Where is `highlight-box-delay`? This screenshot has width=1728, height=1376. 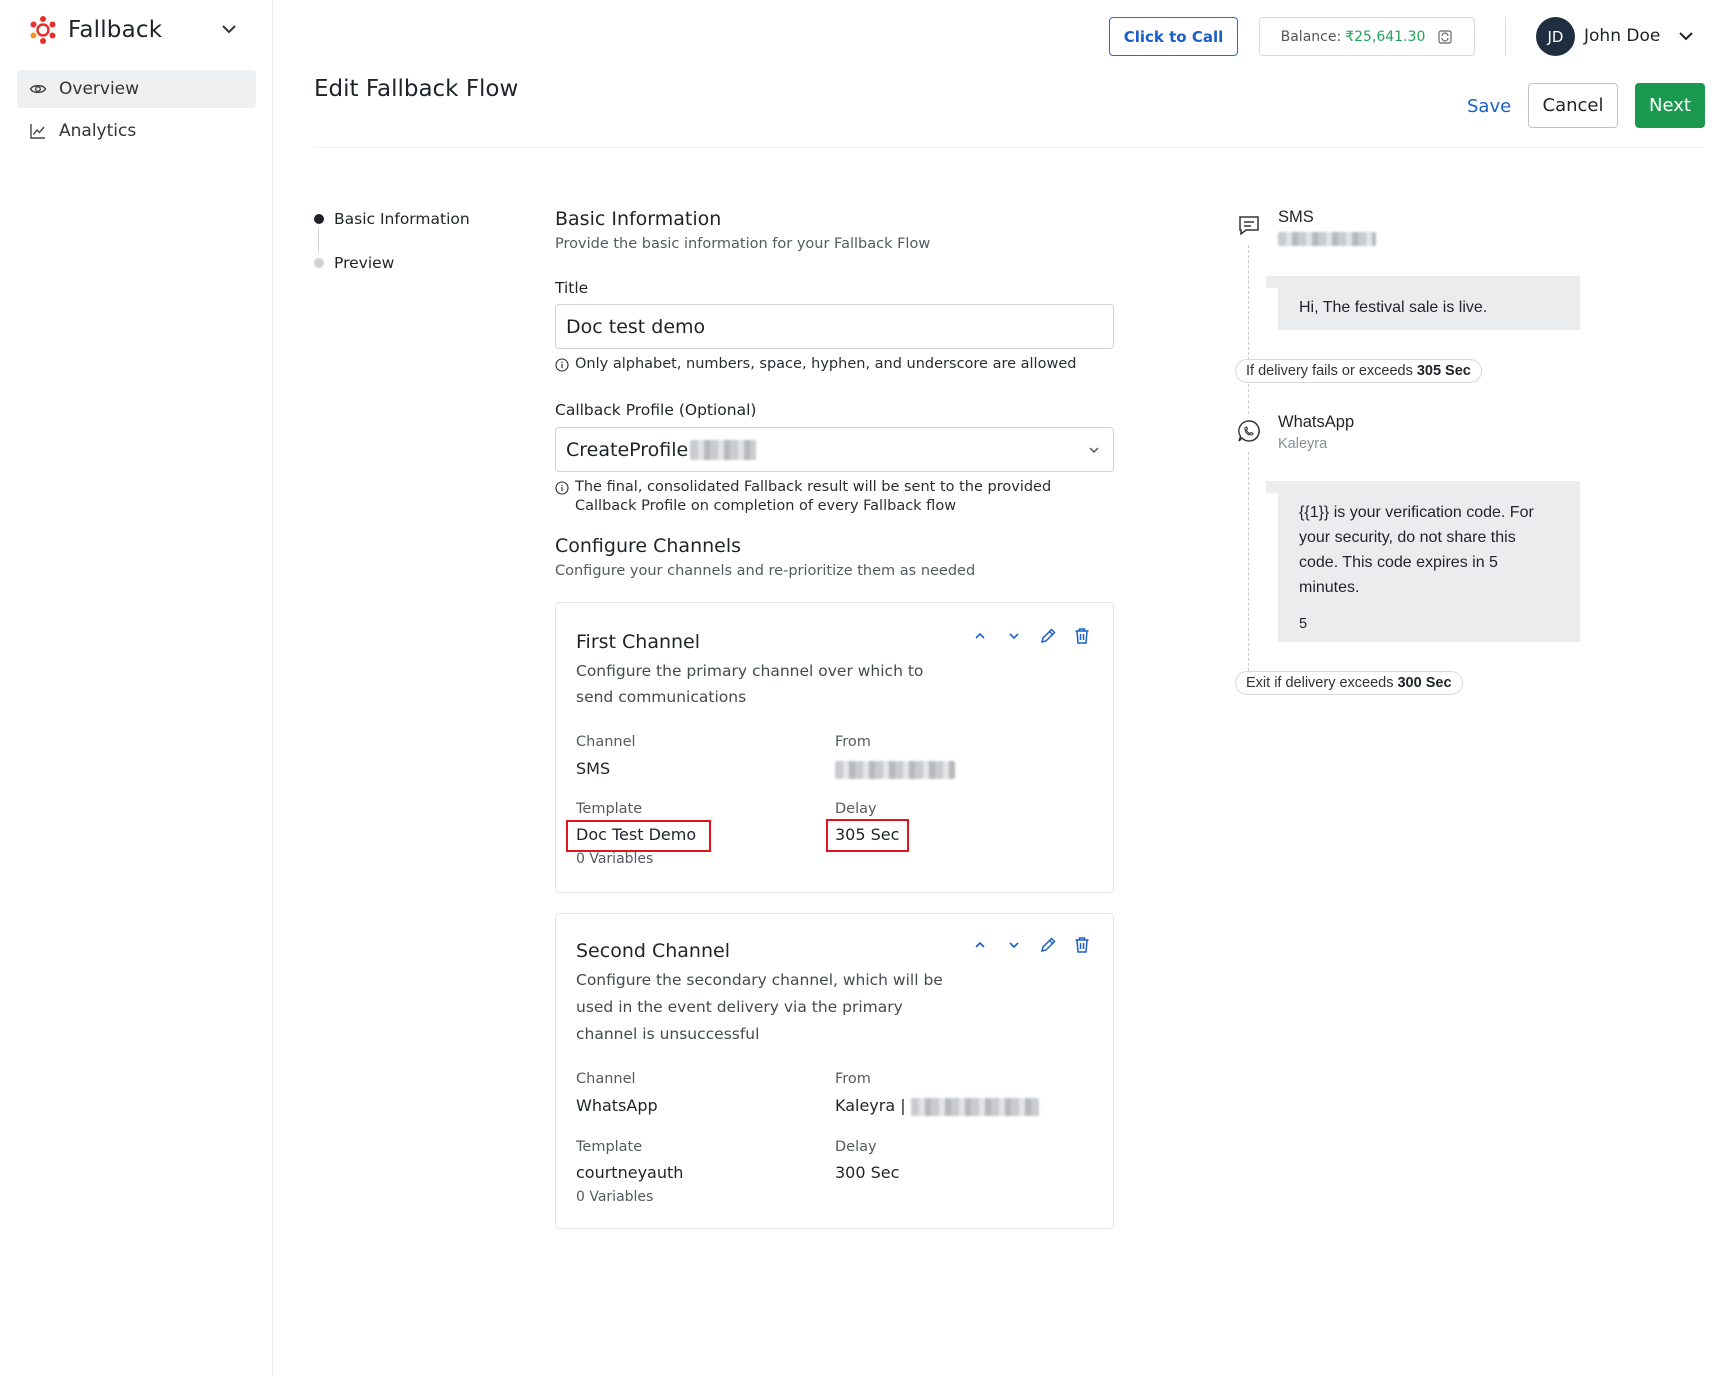 highlight-box-delay is located at coordinates (867, 835).